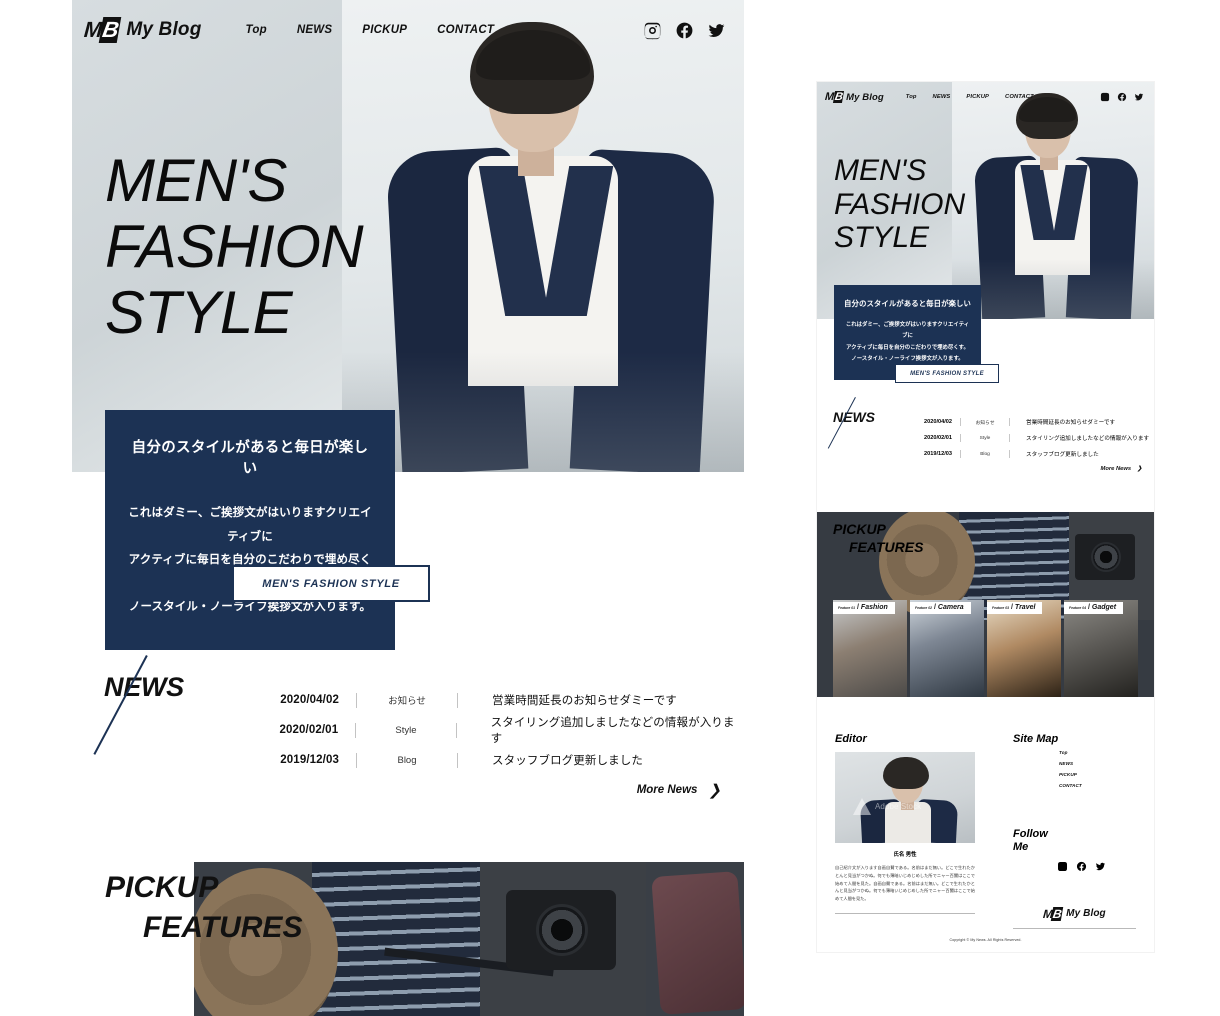  What do you see at coordinates (1062, 455) in the screenshot?
I see `news-title: スタッフブログ更新しました` at bounding box center [1062, 455].